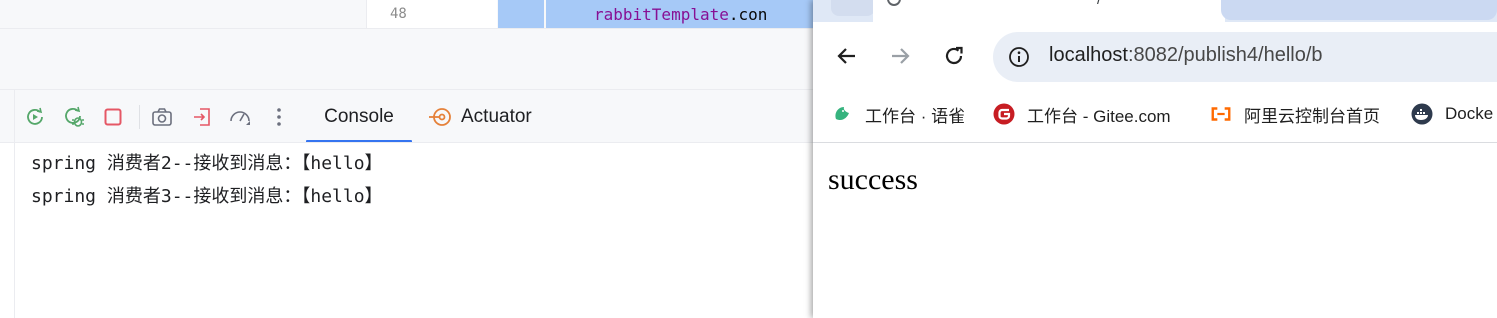 The height and width of the screenshot is (318, 1497). What do you see at coordinates (915, 116) in the screenshot?
I see `bookmark-label: 工作台 · 语雀` at bounding box center [915, 116].